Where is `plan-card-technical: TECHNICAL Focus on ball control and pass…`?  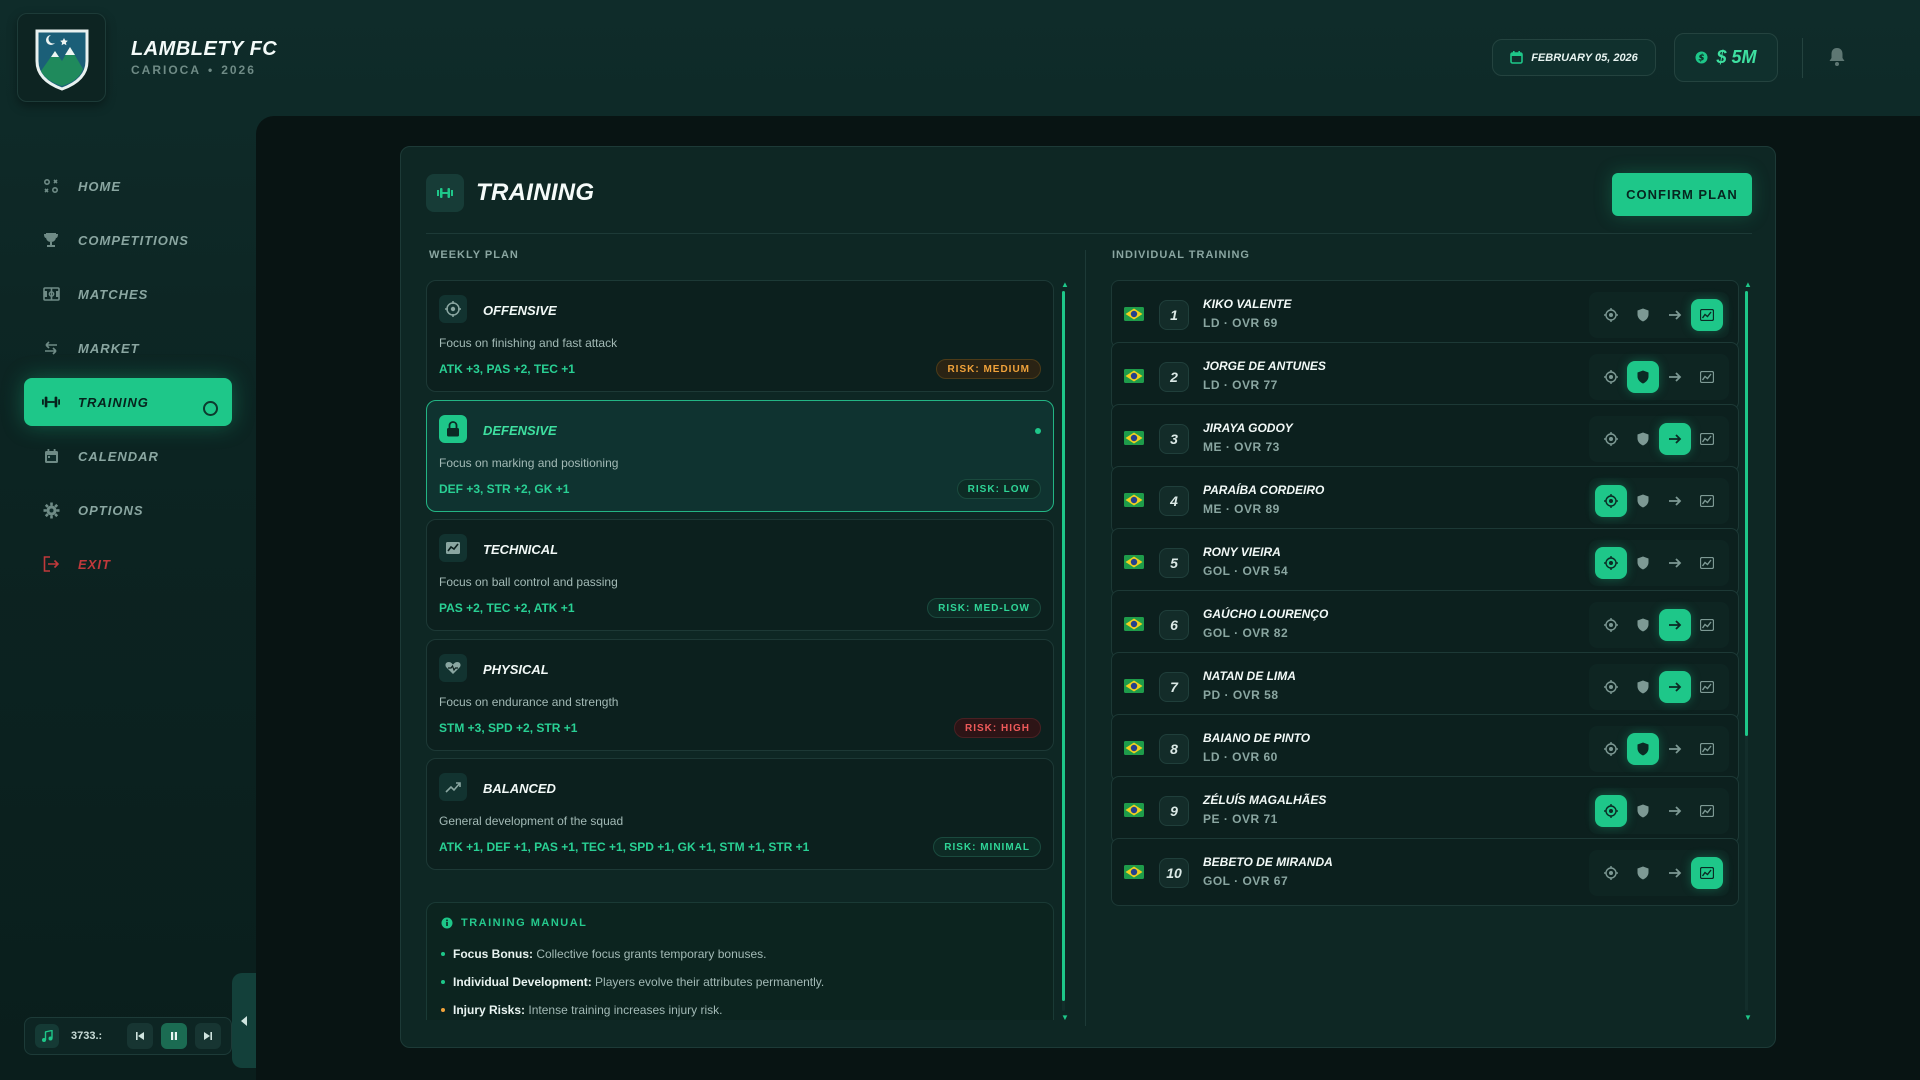 plan-card-technical: TECHNICAL Focus on ball control and pass… is located at coordinates (740, 575).